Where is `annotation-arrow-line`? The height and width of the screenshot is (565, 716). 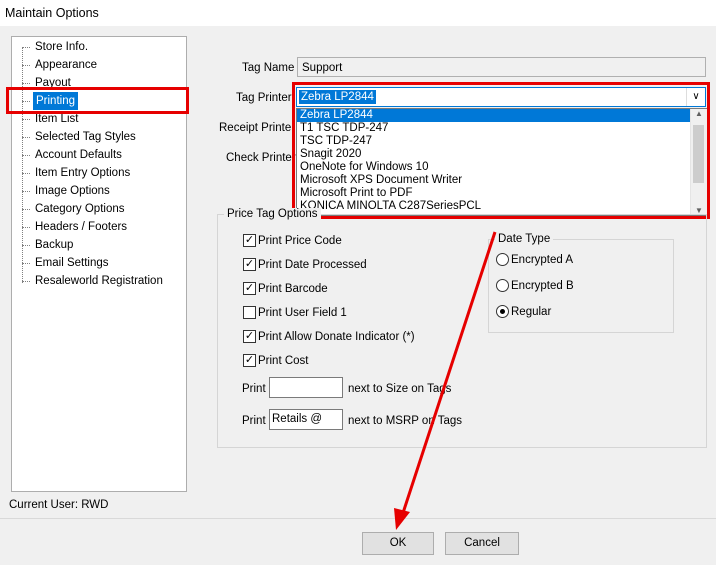 annotation-arrow-line is located at coordinates (448, 374).